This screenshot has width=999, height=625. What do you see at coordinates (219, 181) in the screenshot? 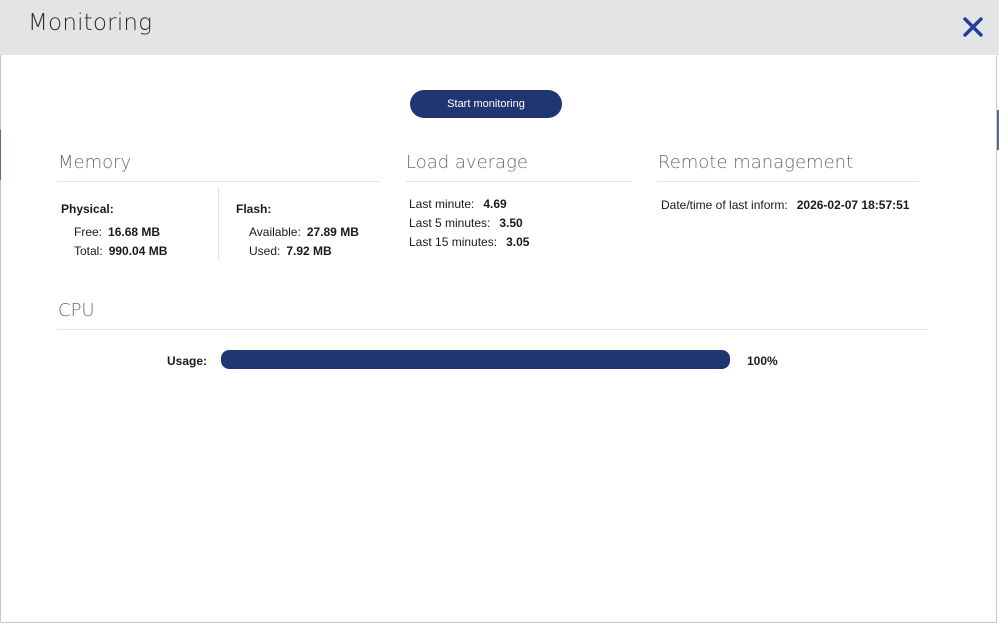
I see `memory-divider` at bounding box center [219, 181].